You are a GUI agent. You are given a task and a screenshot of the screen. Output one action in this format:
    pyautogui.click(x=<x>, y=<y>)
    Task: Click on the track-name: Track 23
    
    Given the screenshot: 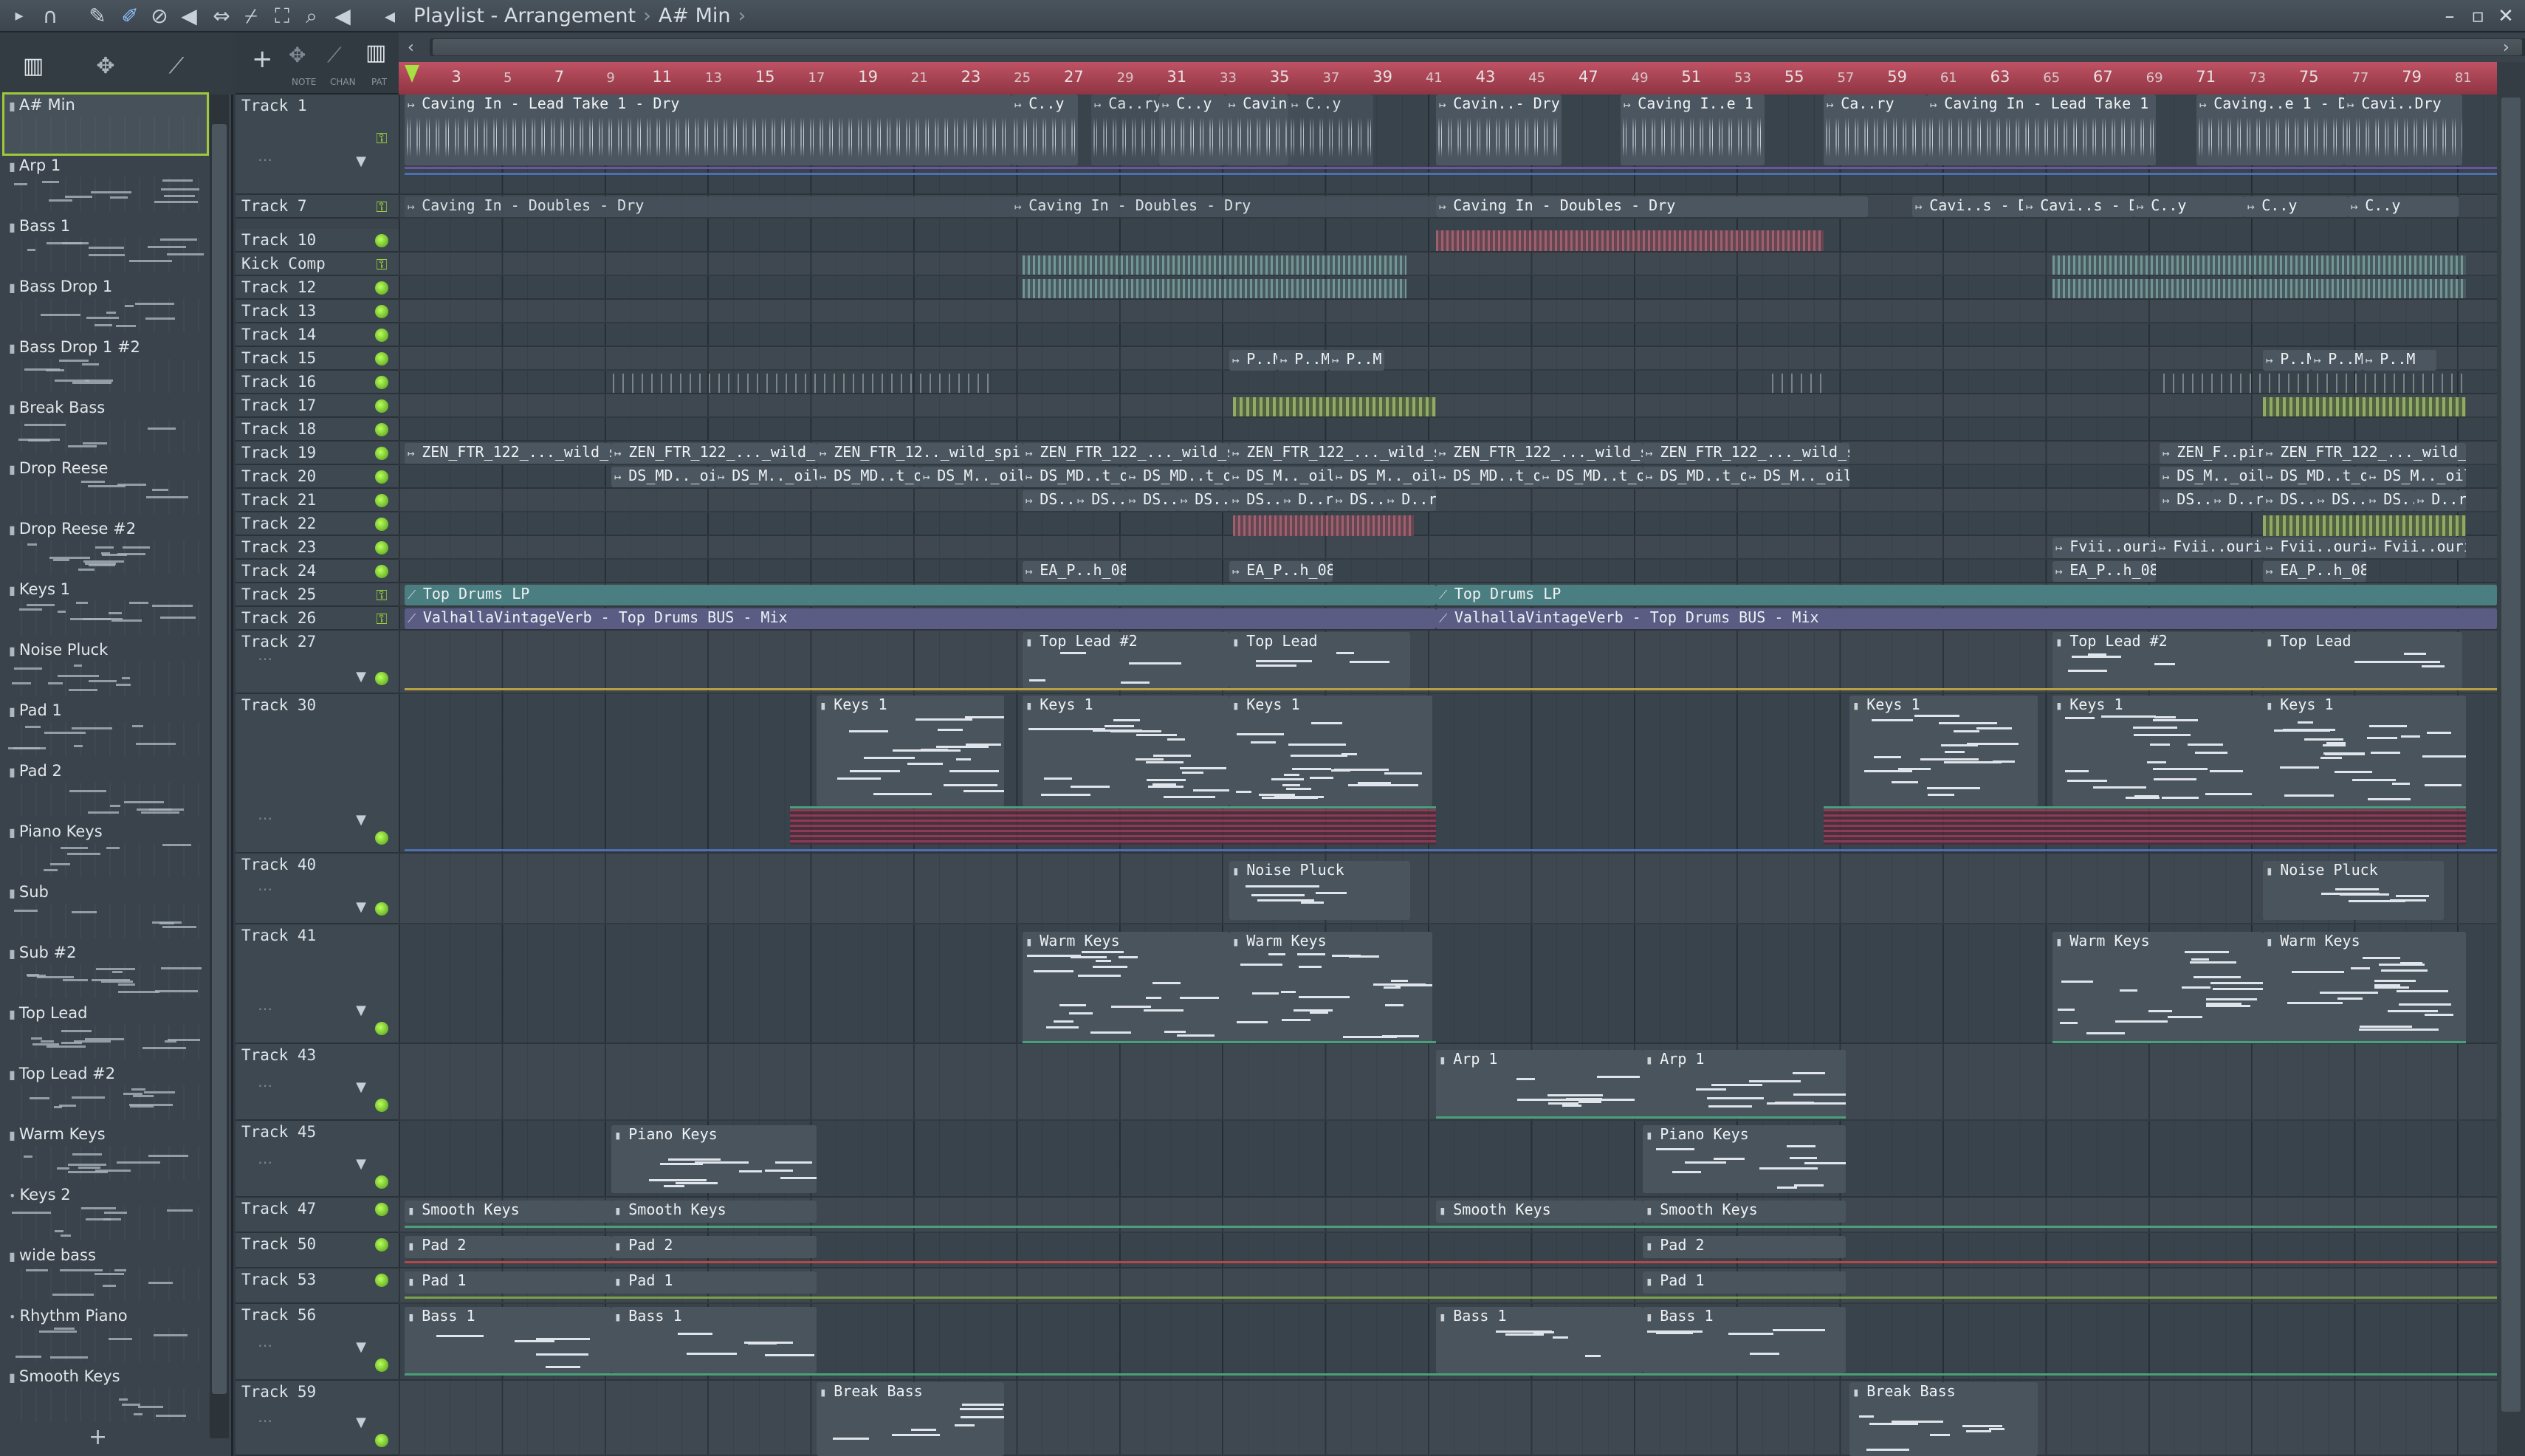 What is the action you would take?
    pyautogui.click(x=279, y=547)
    